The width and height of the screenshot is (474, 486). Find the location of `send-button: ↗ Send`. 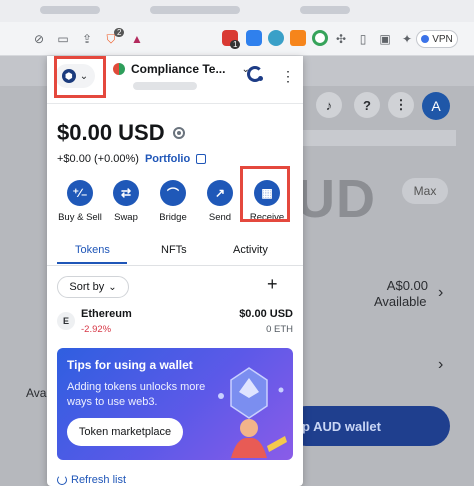

send-button: ↗ Send is located at coordinates (220, 201).